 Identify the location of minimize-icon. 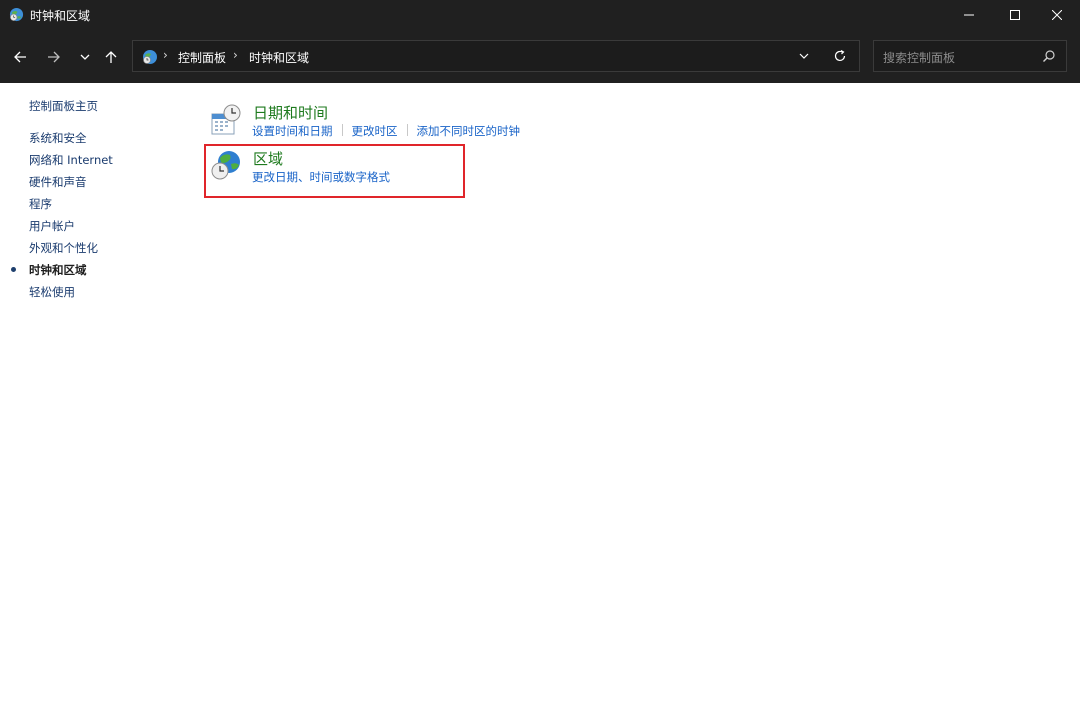
(969, 15).